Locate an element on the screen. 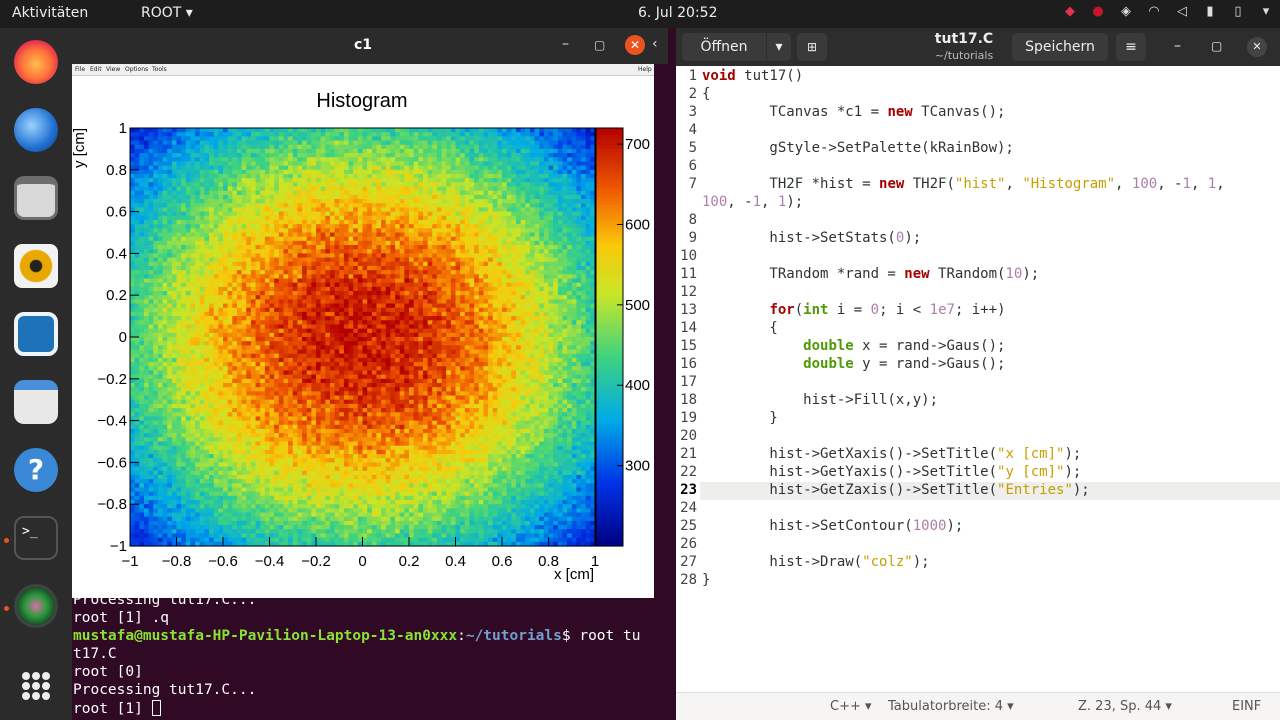  microphone-icon: ▮ is located at coordinates (1210, 14).